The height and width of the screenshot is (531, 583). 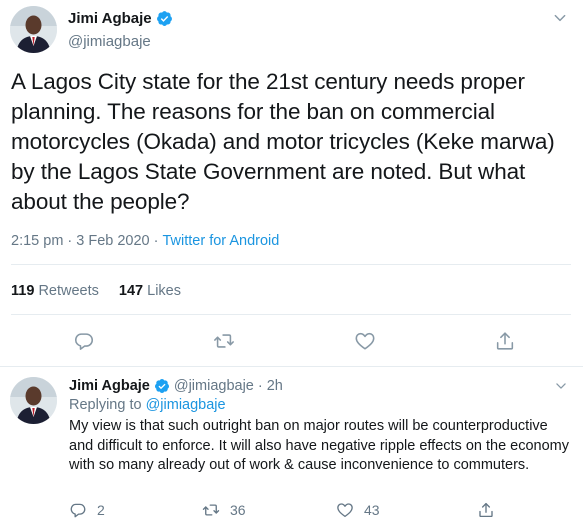 I want to click on author-handle: @jimiagbaje, so click(x=109, y=41).